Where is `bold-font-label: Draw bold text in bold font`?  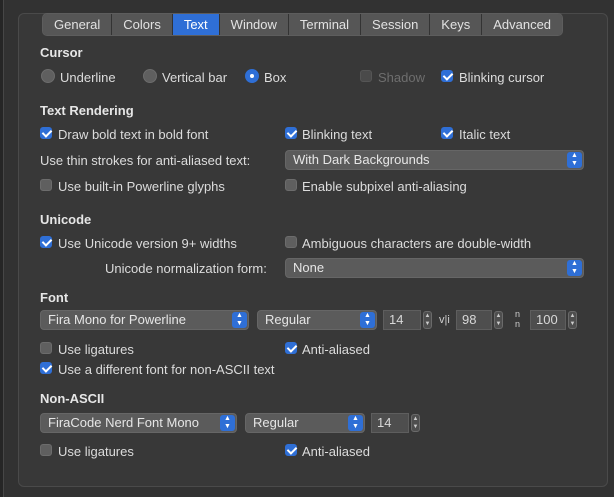
bold-font-label: Draw bold text in bold font is located at coordinates (133, 134).